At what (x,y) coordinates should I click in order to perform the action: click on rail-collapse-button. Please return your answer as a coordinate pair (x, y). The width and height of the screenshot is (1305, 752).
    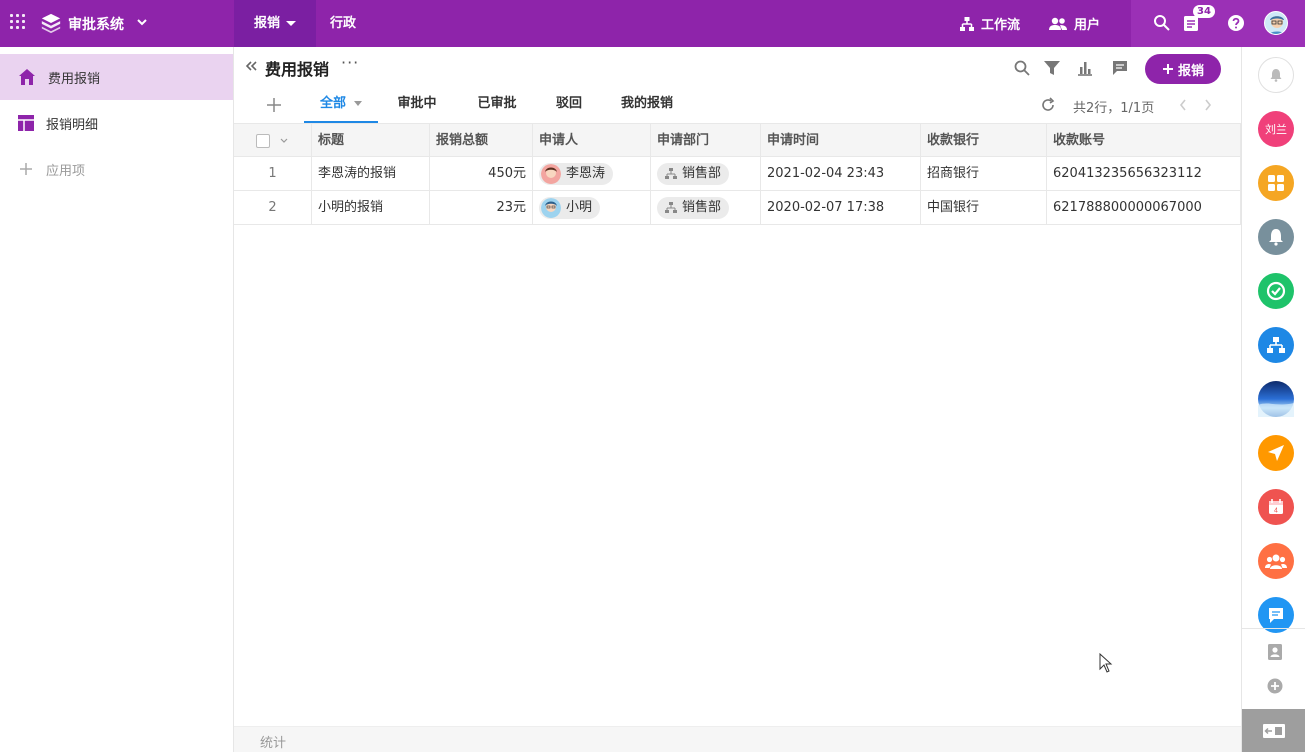
    Looking at the image, I should click on (1273, 730).